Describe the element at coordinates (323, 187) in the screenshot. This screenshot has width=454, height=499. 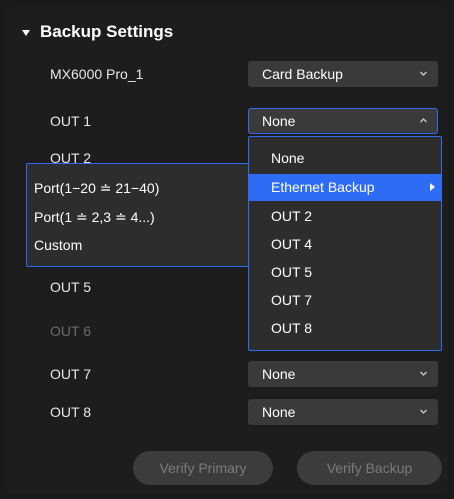
I see `option-label: Ethernet Backup` at that location.